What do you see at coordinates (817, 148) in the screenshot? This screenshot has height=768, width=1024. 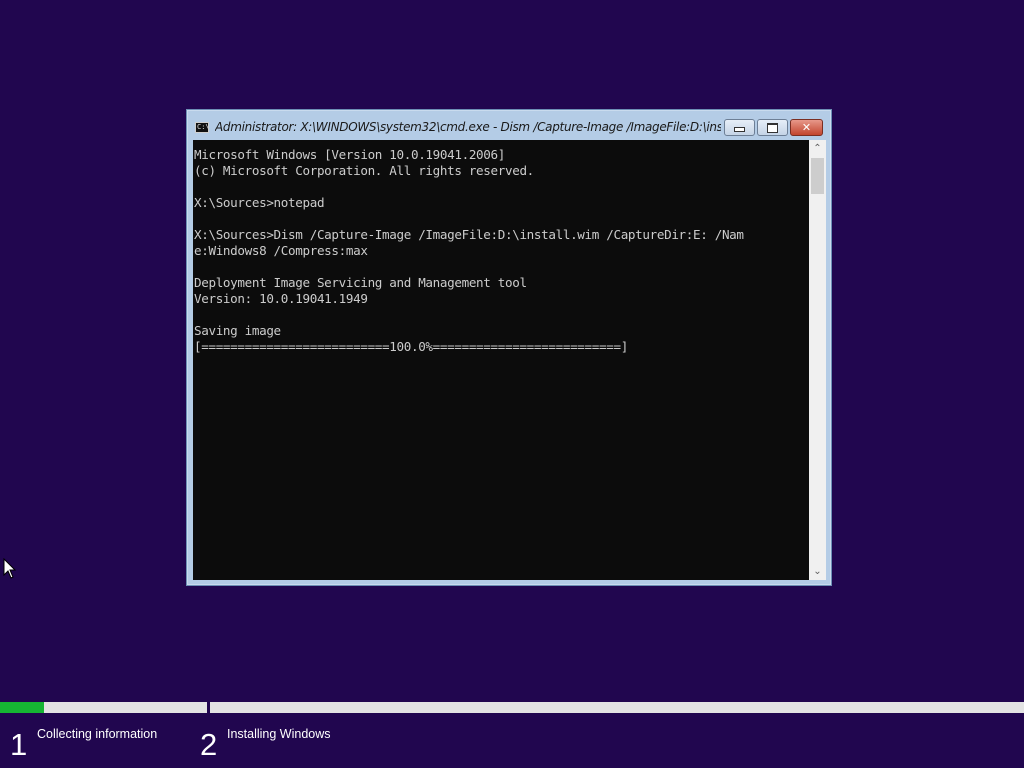 I see `scroll-up-icon: ⌃` at bounding box center [817, 148].